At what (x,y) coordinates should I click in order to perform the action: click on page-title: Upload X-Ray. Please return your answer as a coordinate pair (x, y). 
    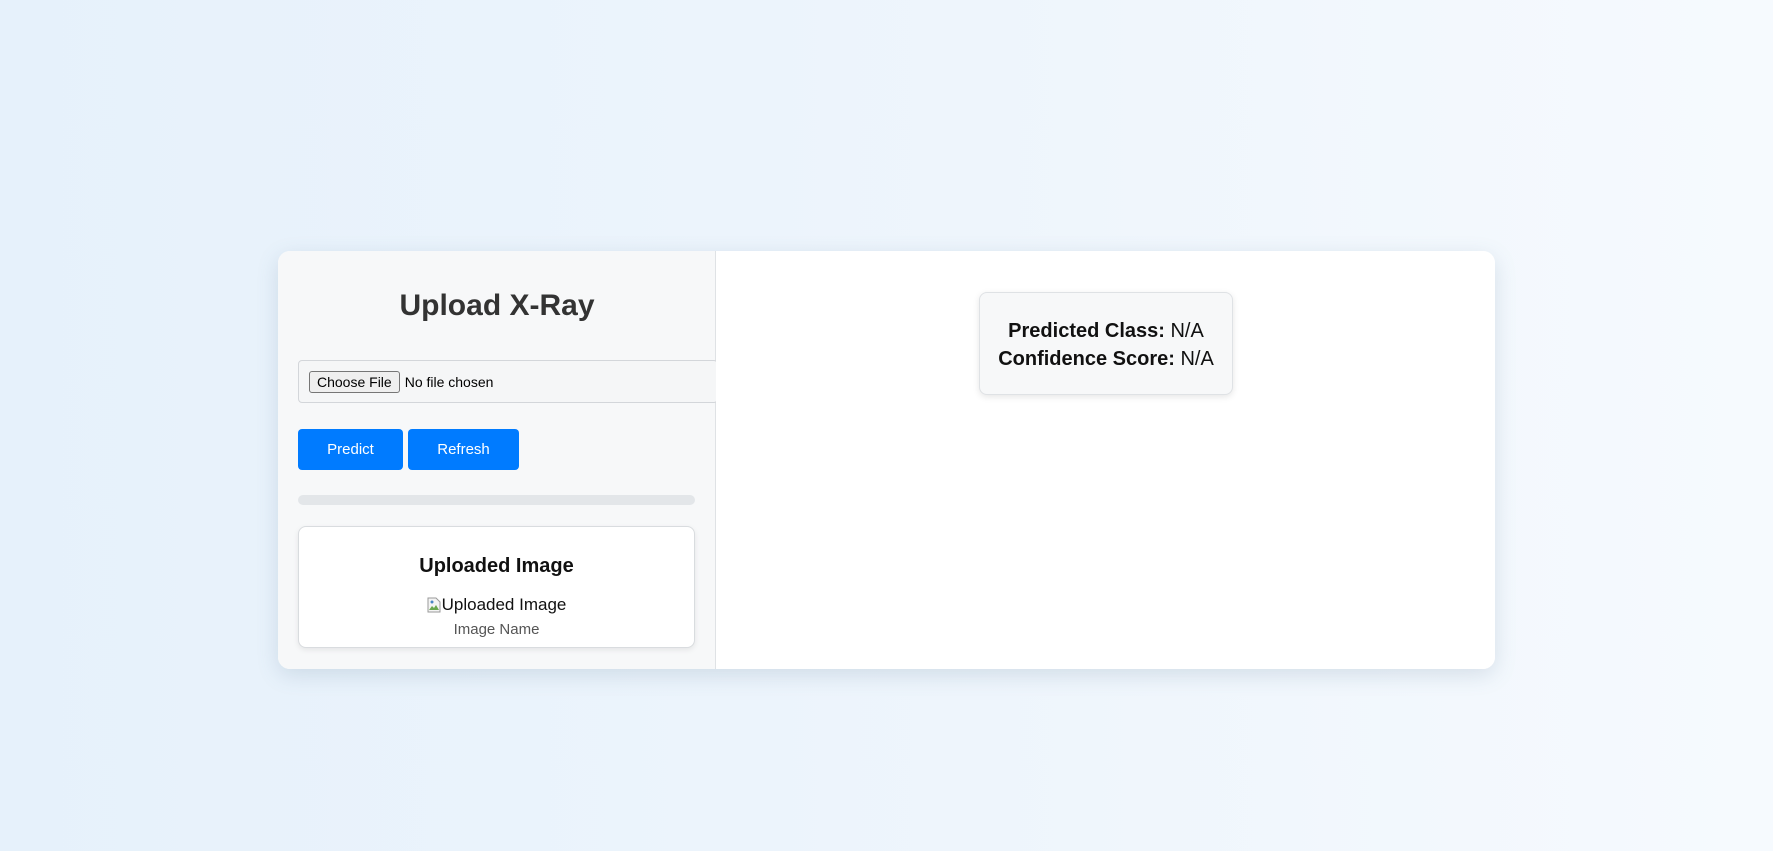
    Looking at the image, I should click on (497, 305).